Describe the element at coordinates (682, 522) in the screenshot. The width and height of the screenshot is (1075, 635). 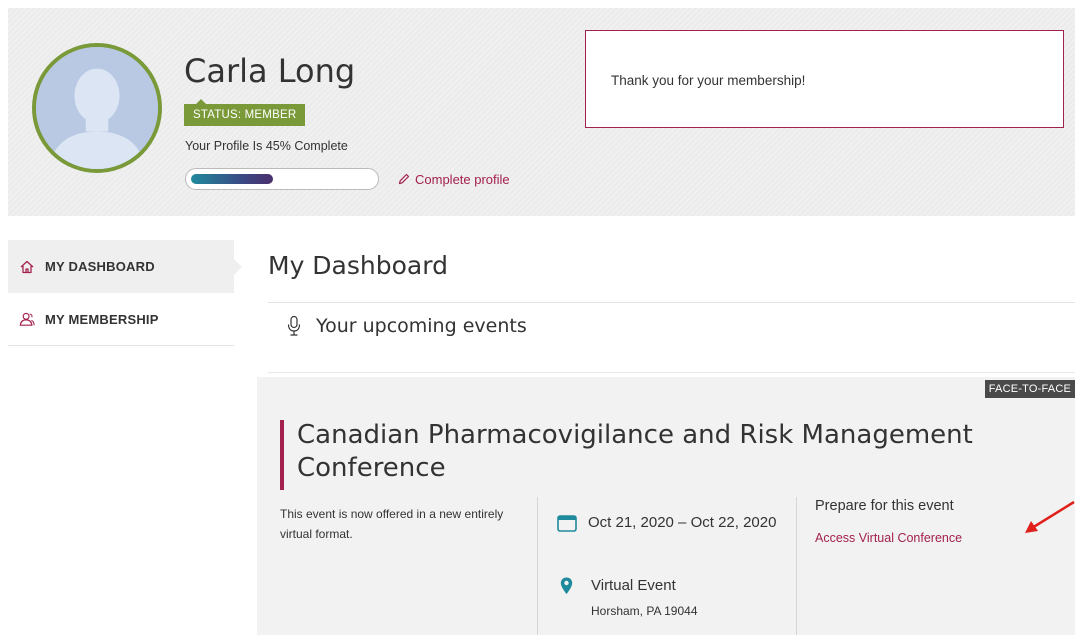
I see `event-date-range: Oct 21, 2020 – Oct 22, 2020` at that location.